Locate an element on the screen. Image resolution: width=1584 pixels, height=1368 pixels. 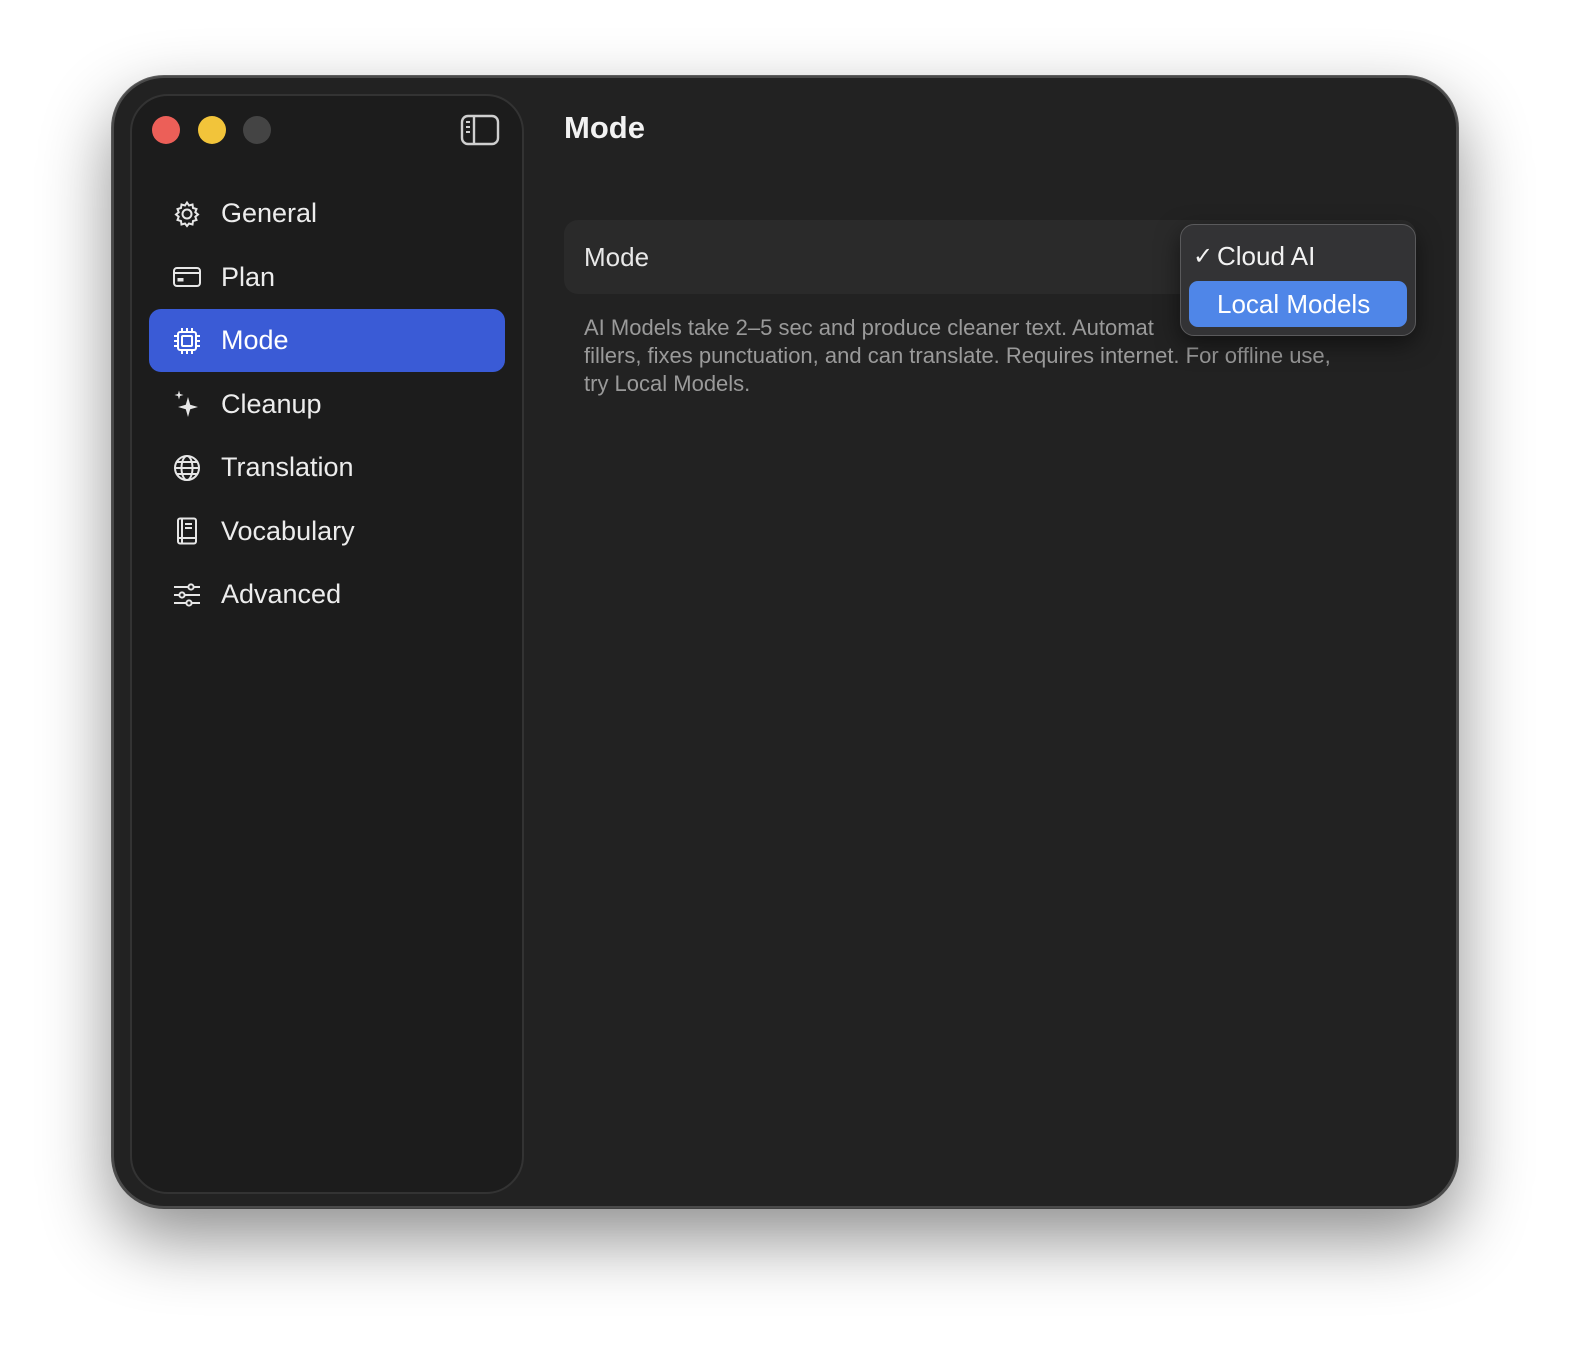
description-line: try Local Models. is located at coordinates (667, 383).